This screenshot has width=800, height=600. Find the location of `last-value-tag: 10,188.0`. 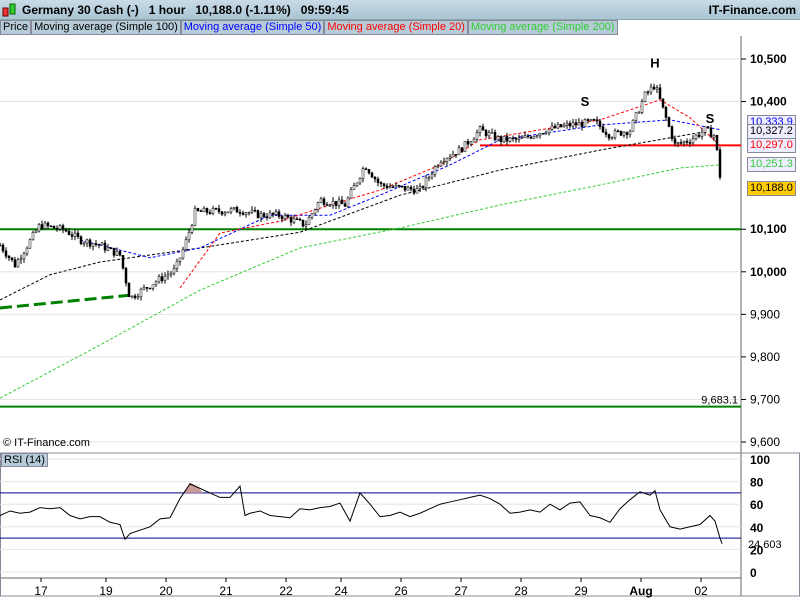

last-value-tag: 10,188.0 is located at coordinates (771, 188).